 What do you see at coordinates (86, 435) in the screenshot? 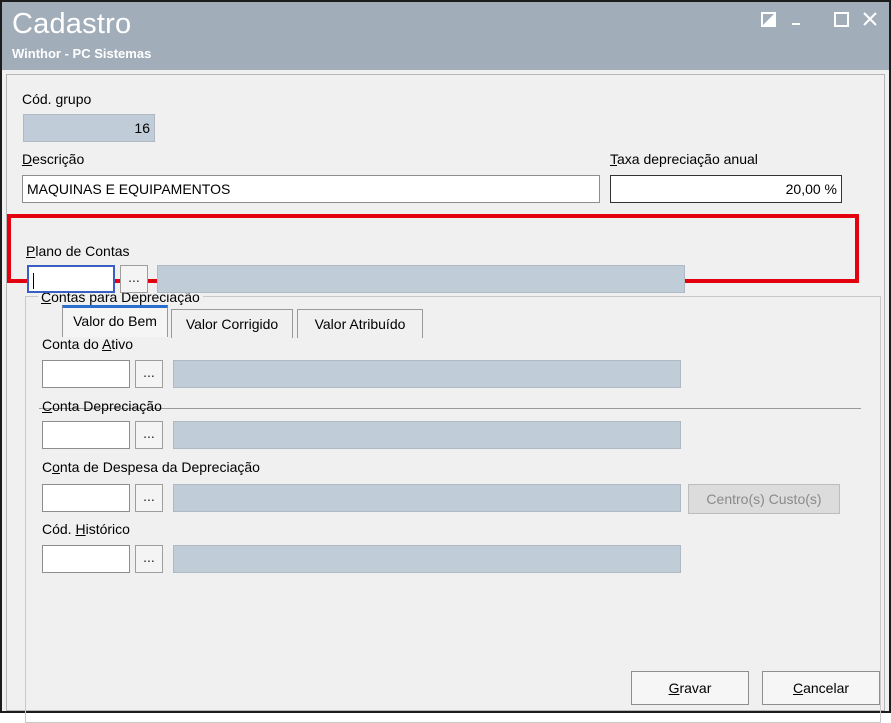
I see `conta-depreciacao-input` at bounding box center [86, 435].